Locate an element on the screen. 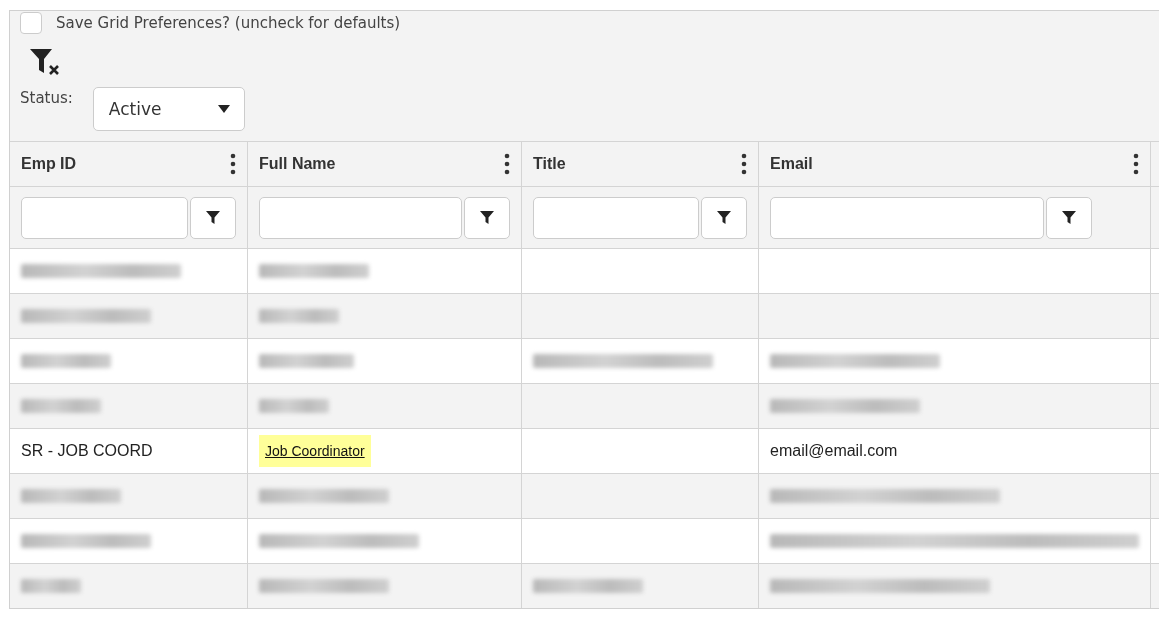  column-header: Title is located at coordinates (637, 164).